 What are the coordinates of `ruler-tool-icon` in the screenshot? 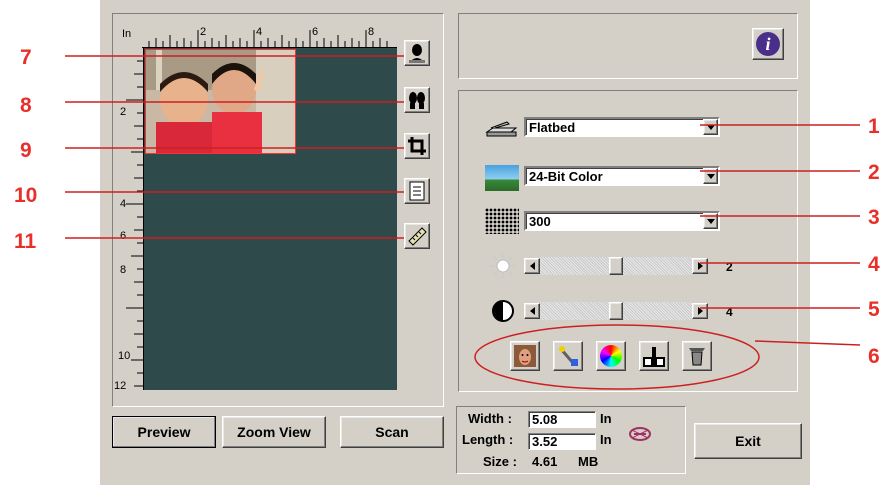 It's located at (417, 236).